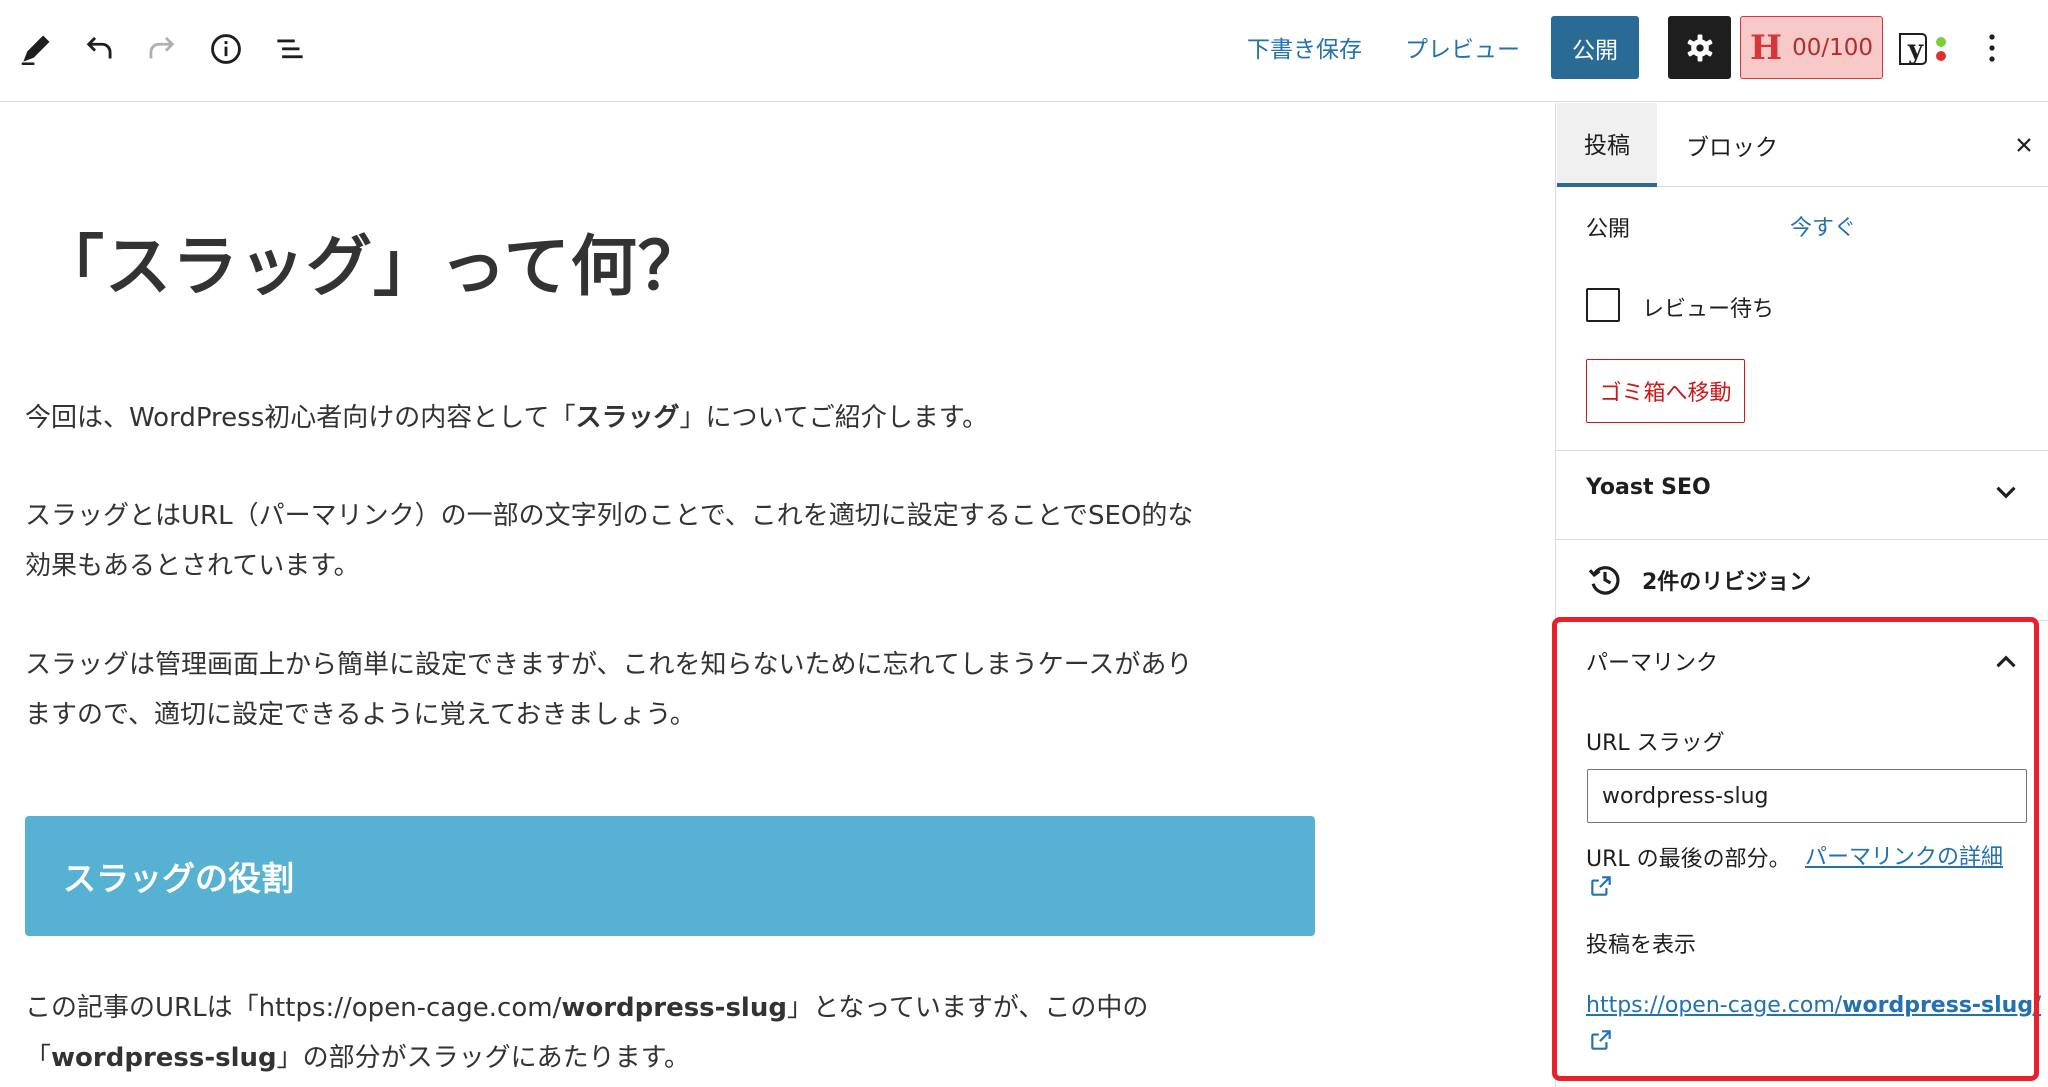 This screenshot has width=2048, height=1087. I want to click on yoast-logo-icon: y, so click(1922, 49).